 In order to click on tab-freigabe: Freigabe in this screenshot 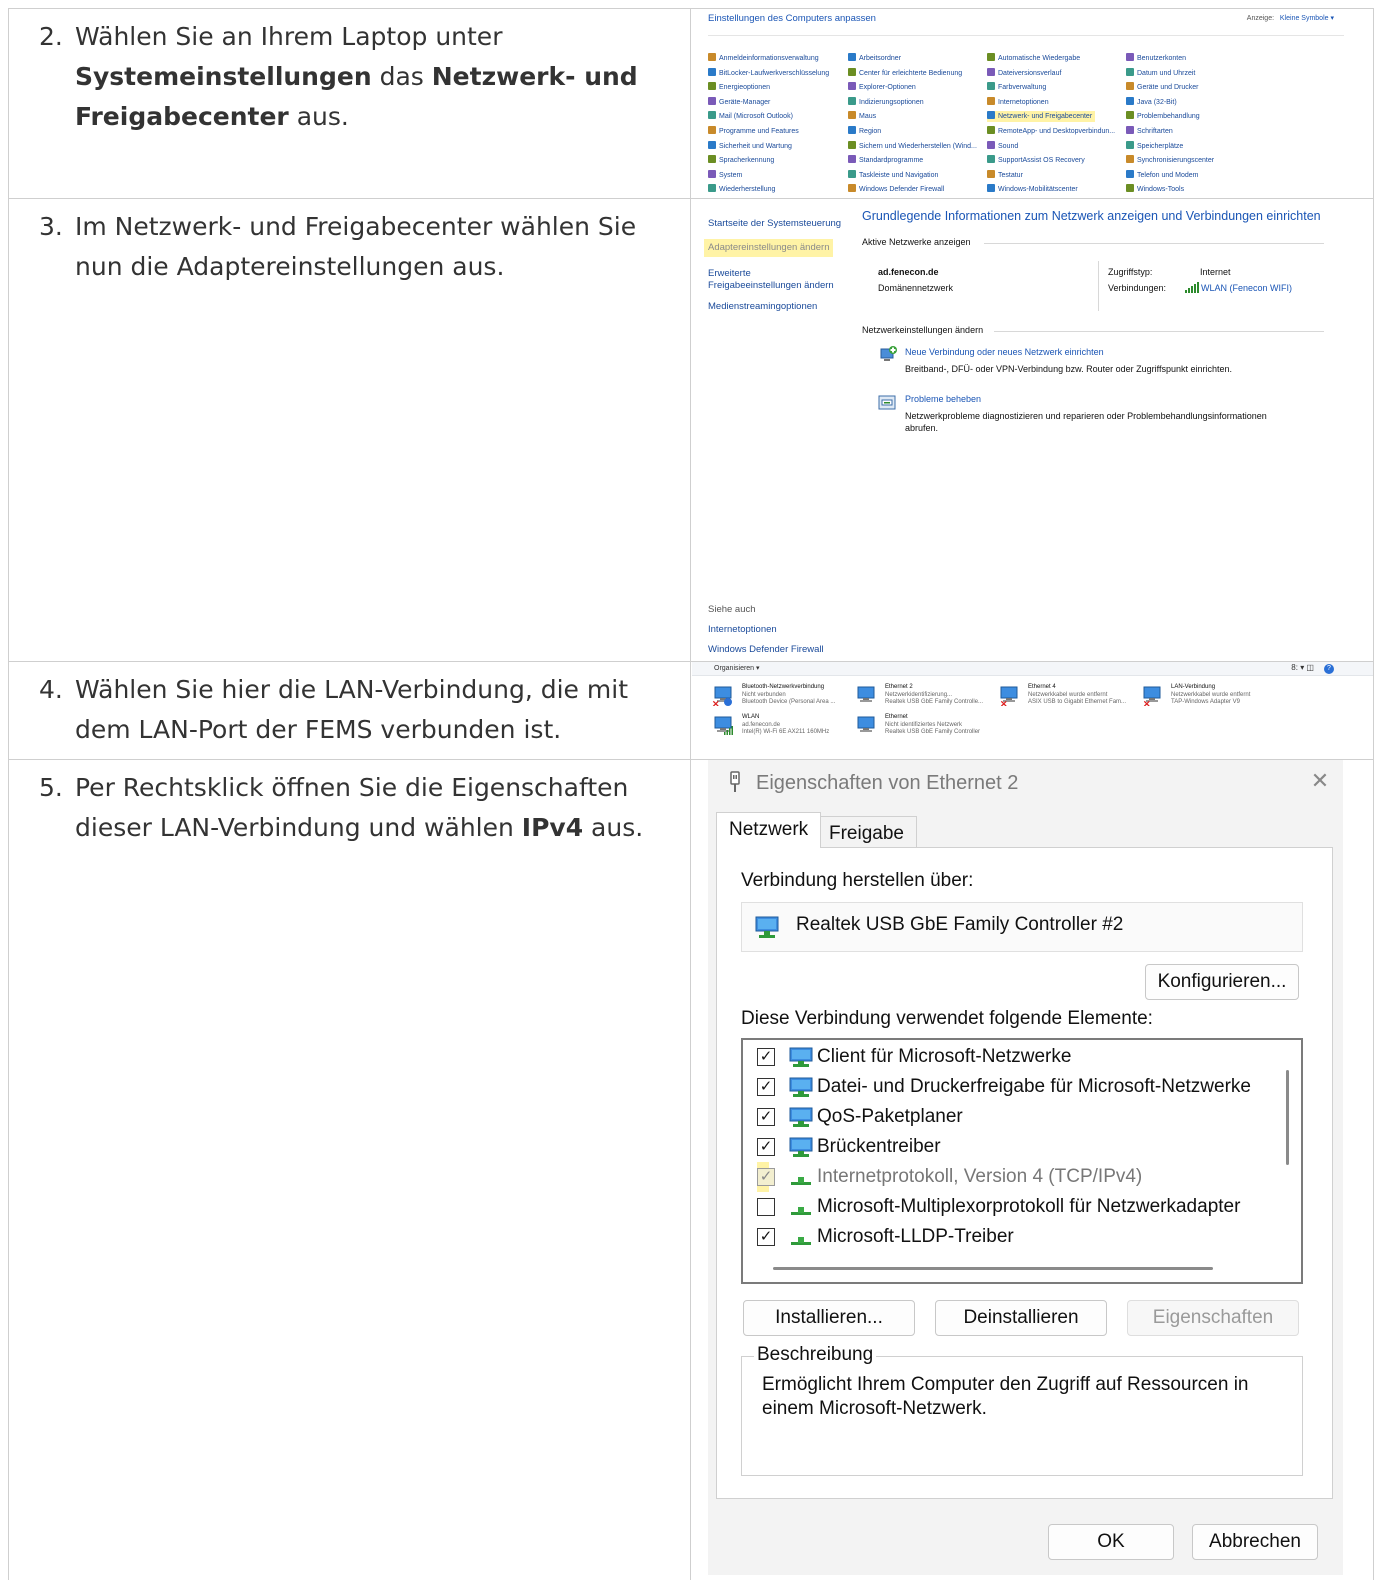, I will do `click(866, 832)`.